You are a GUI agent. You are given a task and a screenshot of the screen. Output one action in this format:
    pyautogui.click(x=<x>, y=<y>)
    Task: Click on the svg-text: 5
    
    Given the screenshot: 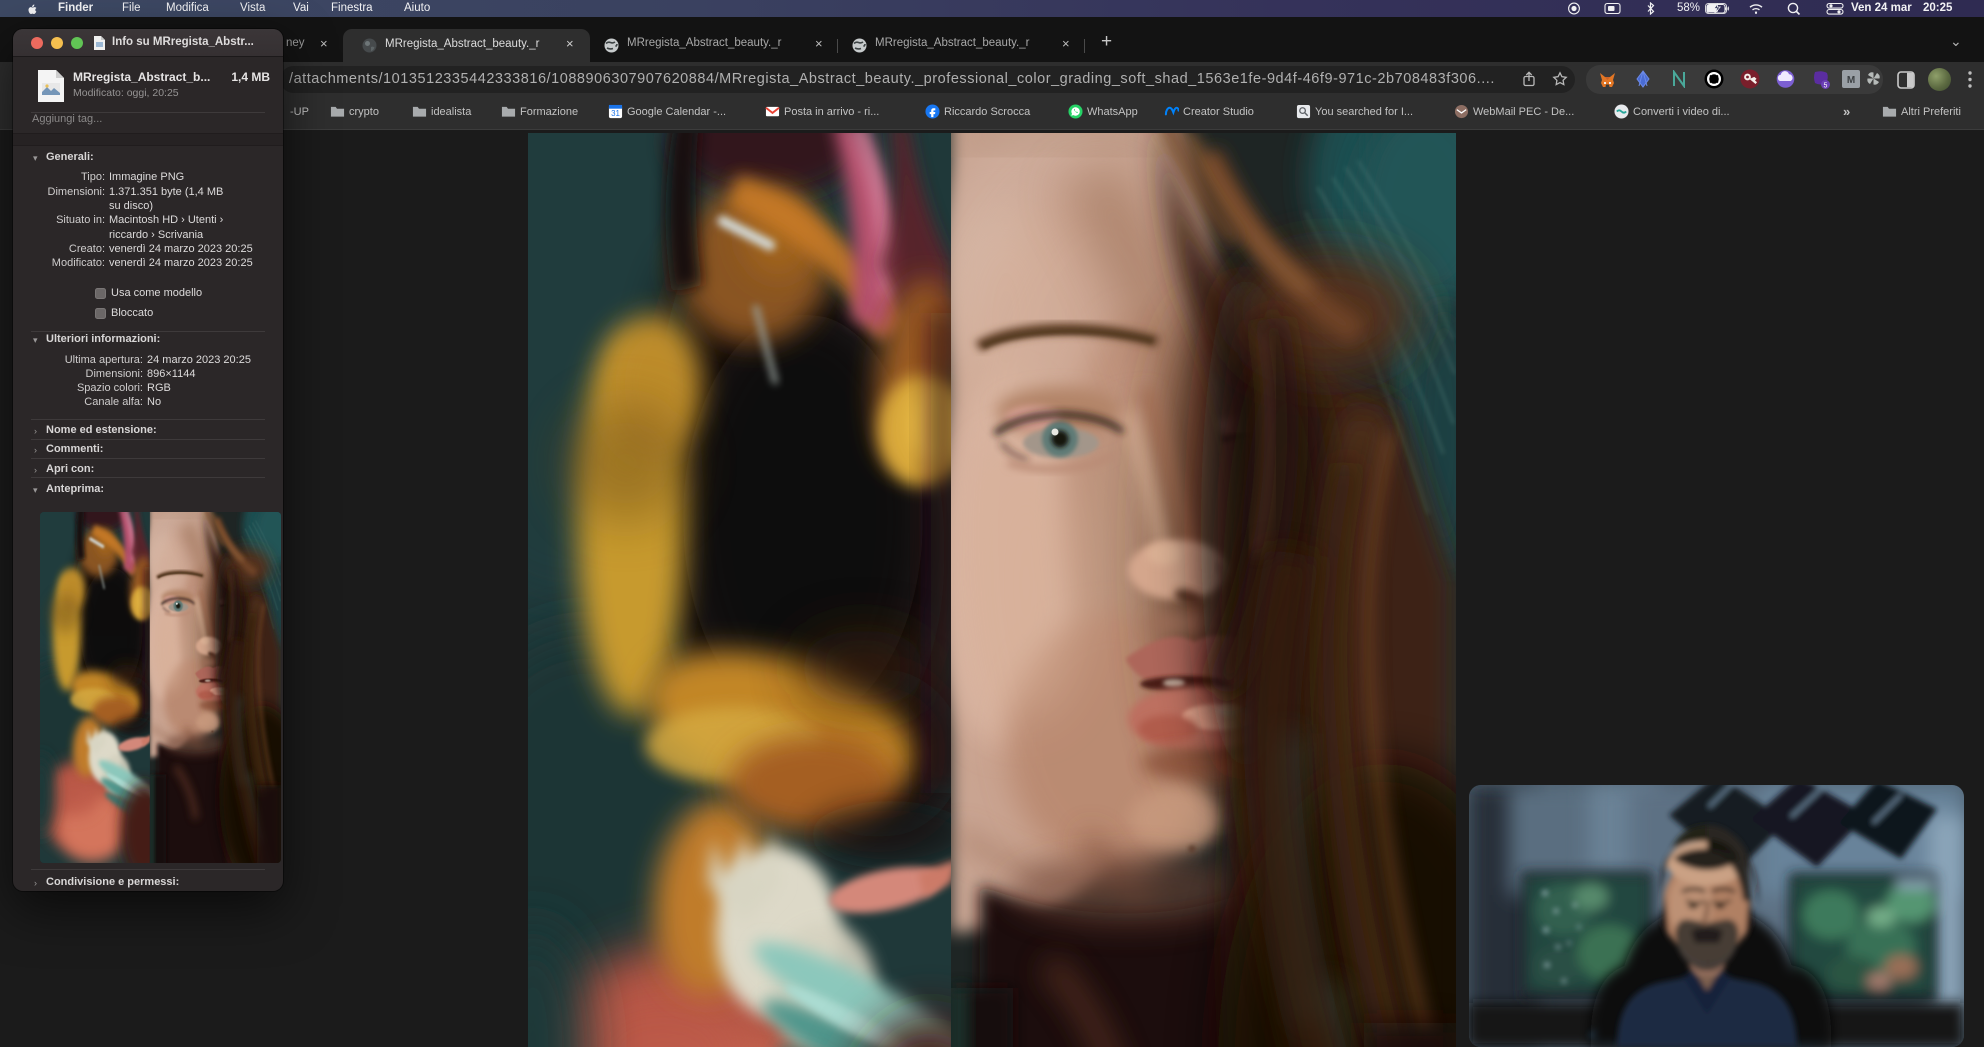 What is the action you would take?
    pyautogui.click(x=1826, y=85)
    